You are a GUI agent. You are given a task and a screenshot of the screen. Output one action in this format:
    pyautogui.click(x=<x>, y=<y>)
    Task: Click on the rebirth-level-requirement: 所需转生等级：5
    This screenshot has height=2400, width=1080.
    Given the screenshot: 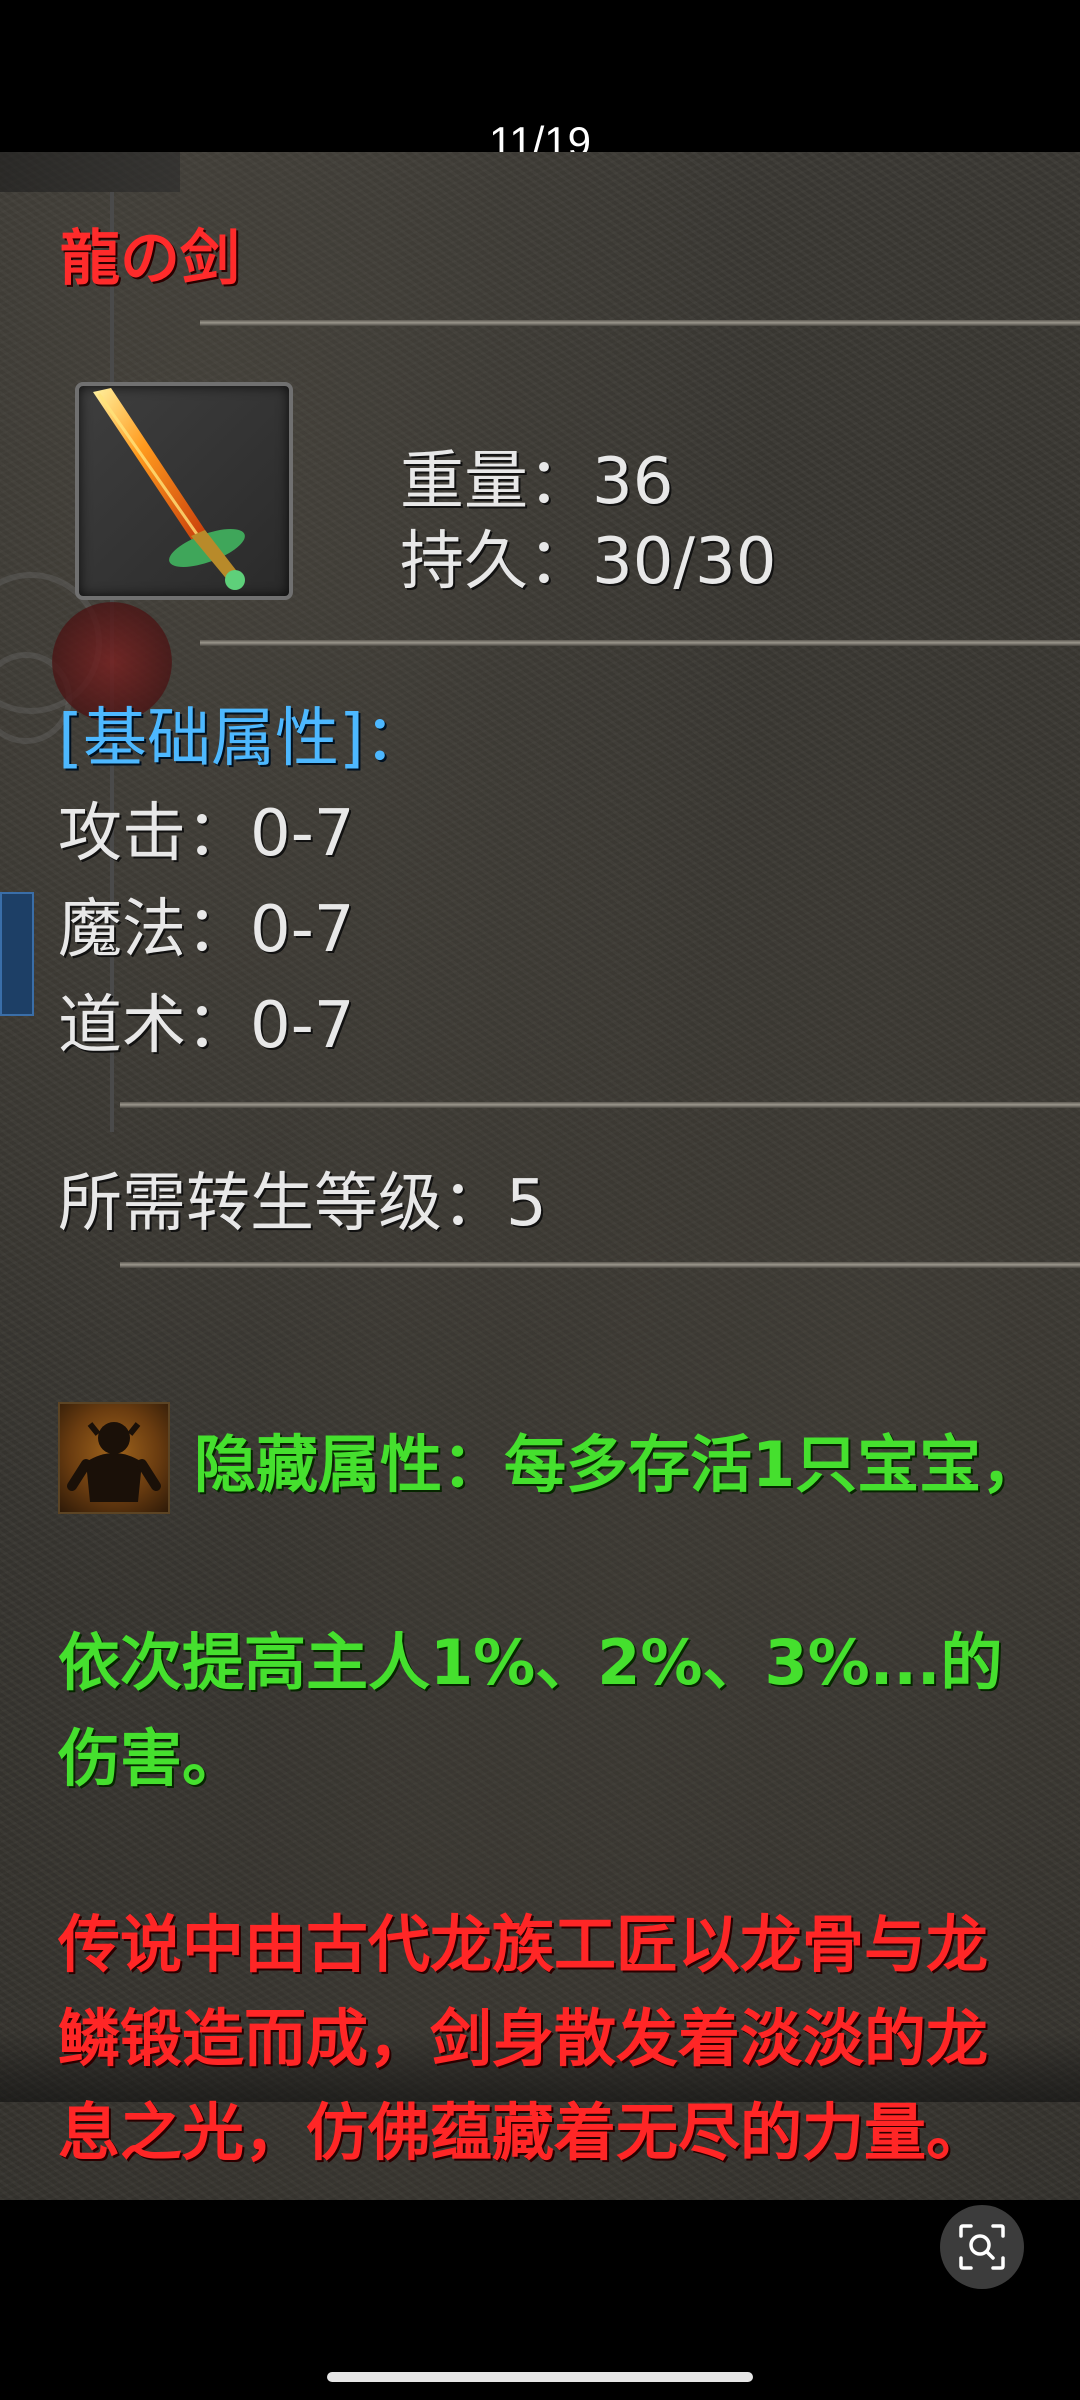 What is the action you would take?
    pyautogui.click(x=302, y=1204)
    